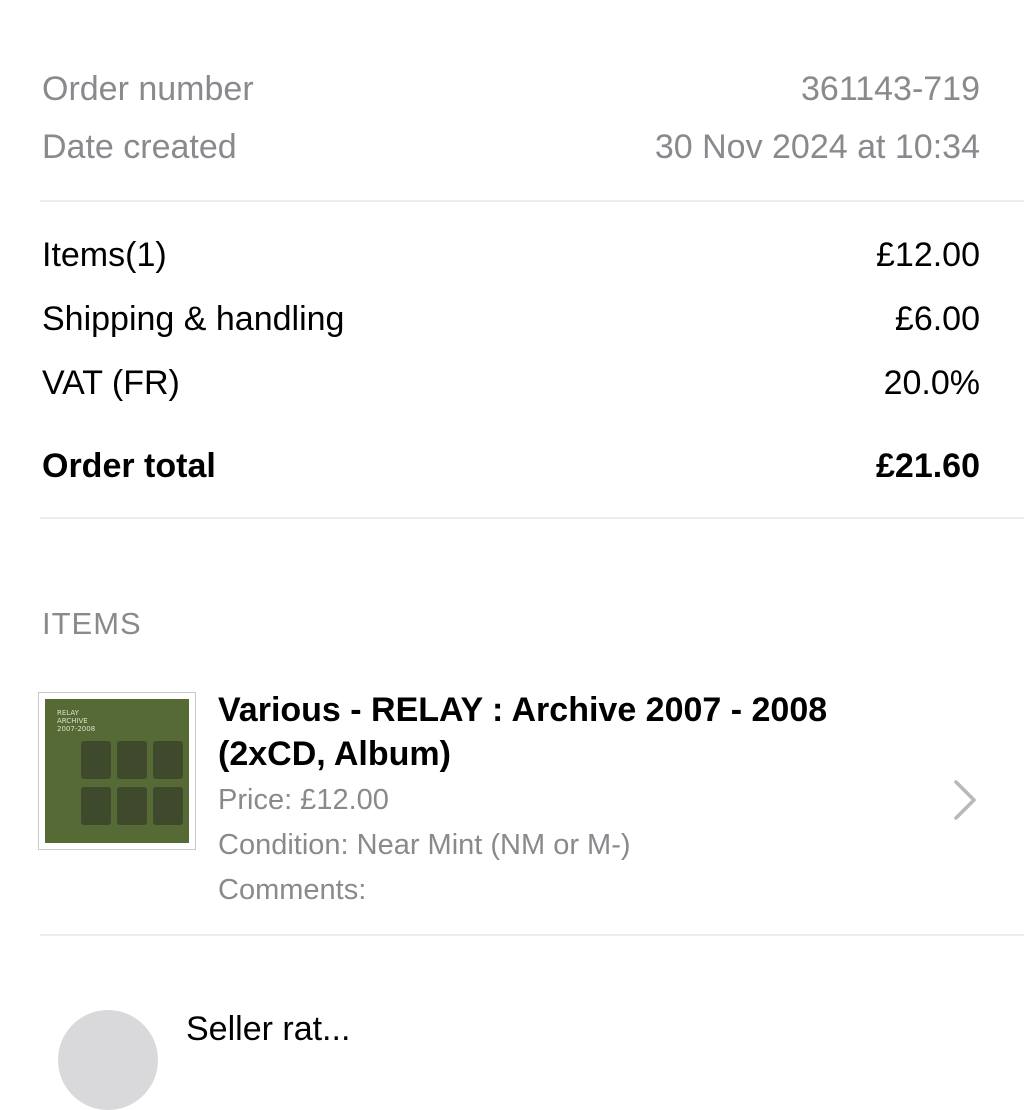 This screenshot has width=1024, height=1110. Describe the element at coordinates (111, 382) in the screenshot. I see `vat-label: VAT (FR)` at that location.